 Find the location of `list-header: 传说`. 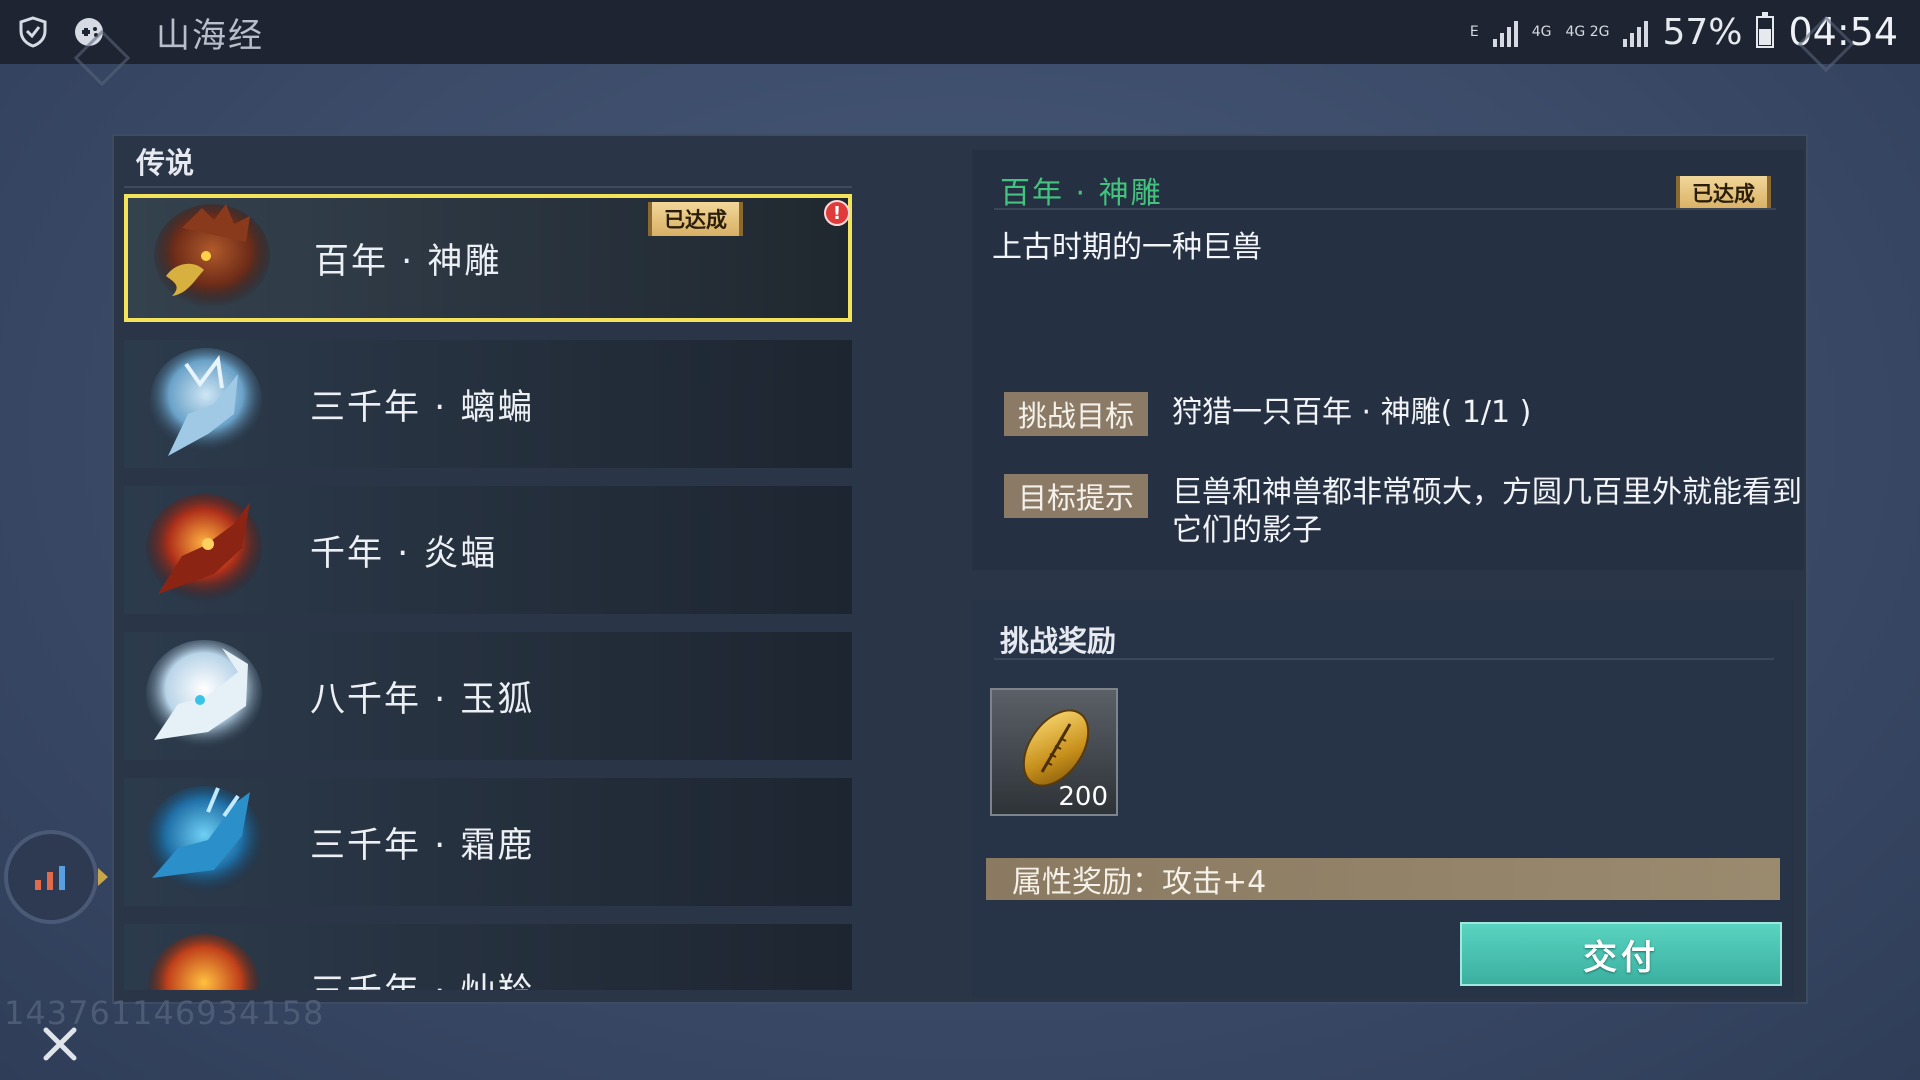

list-header: 传说 is located at coordinates (165, 163).